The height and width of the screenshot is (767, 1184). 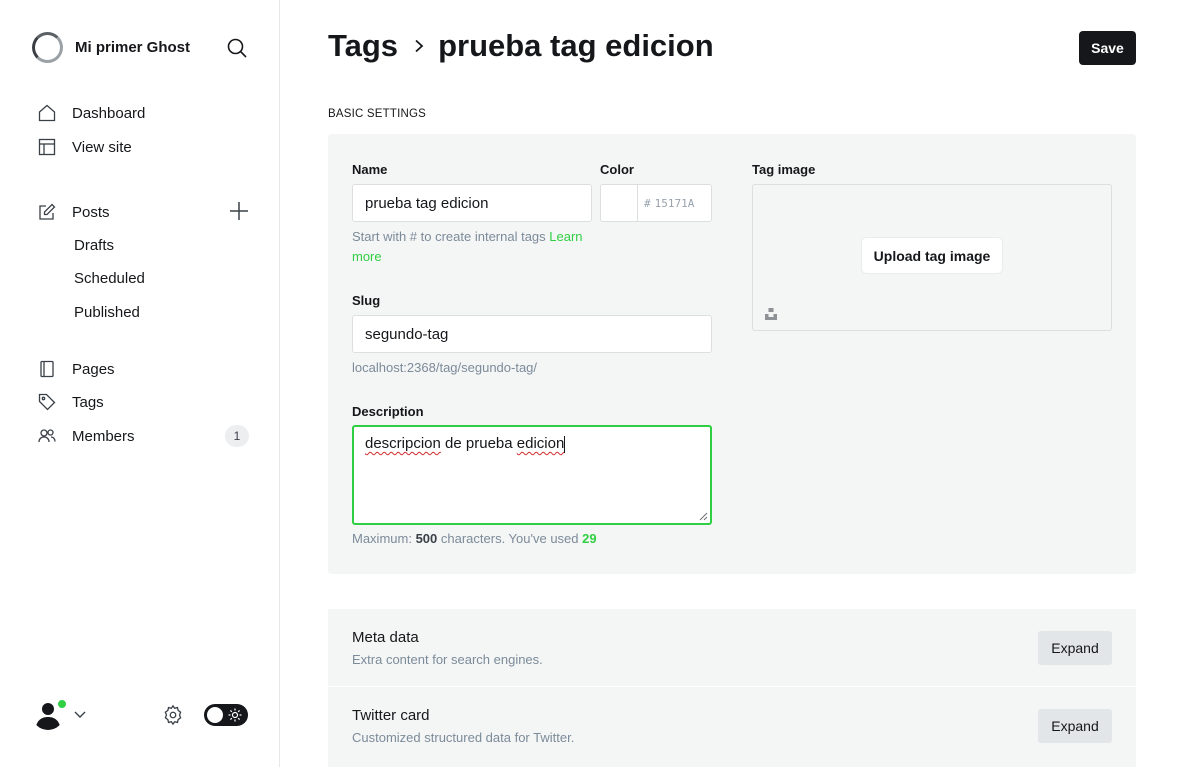 I want to click on new-post-plus-icon, so click(x=239, y=211).